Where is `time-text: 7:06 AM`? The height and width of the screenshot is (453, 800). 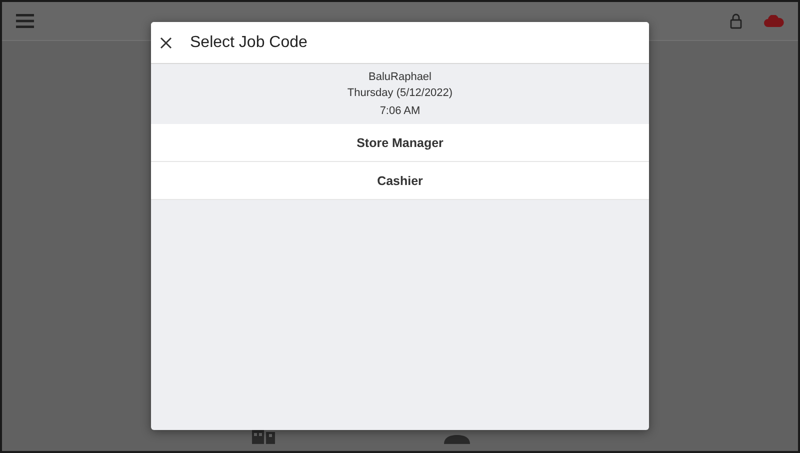
time-text: 7:06 AM is located at coordinates (400, 111).